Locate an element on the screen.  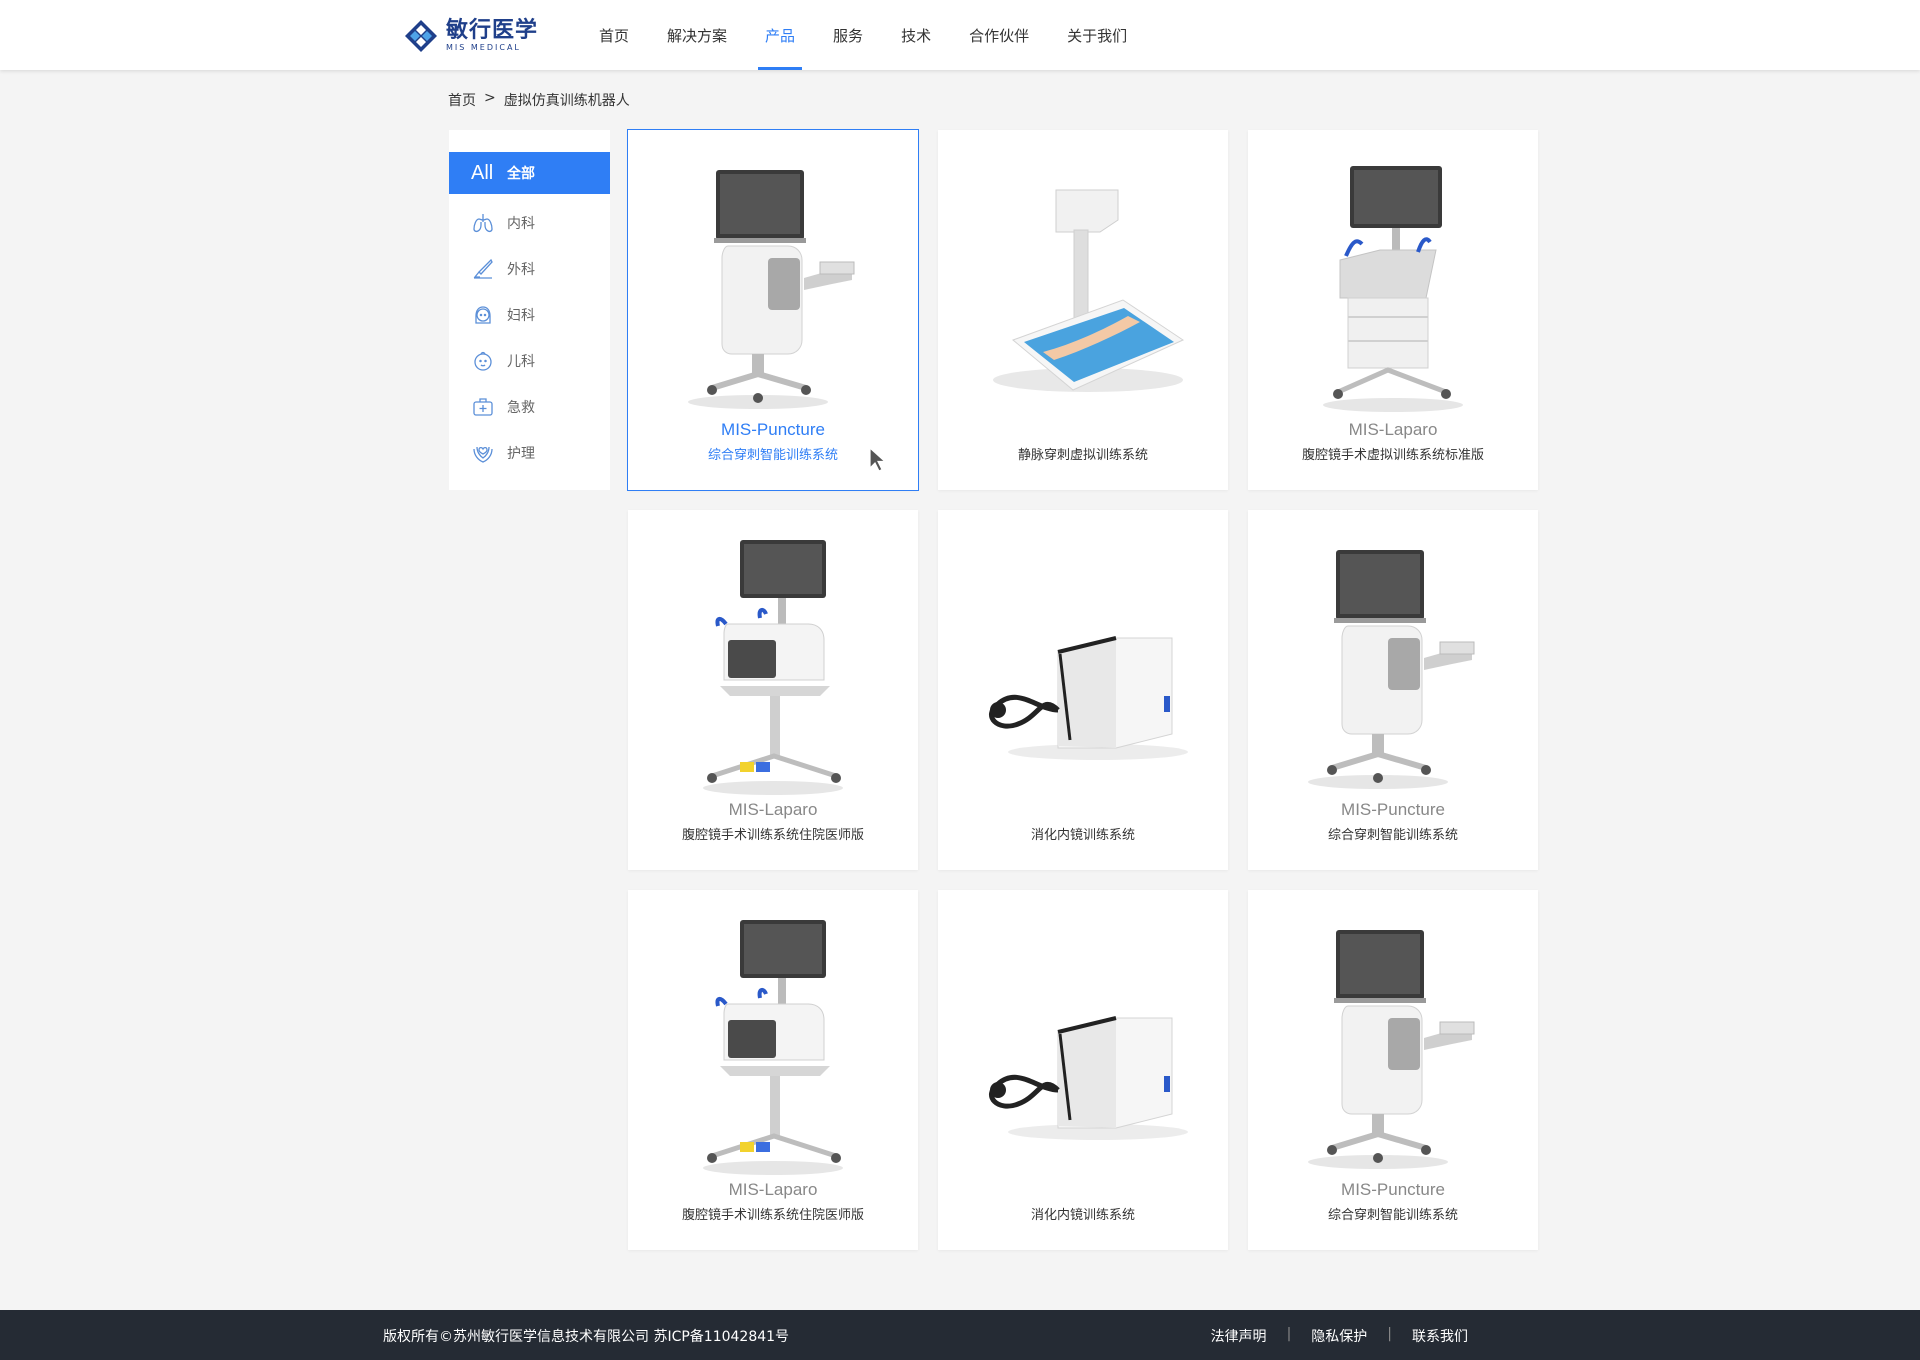
breadcrumb-current: 虚拟仿真训练机器人 is located at coordinates (566, 101).